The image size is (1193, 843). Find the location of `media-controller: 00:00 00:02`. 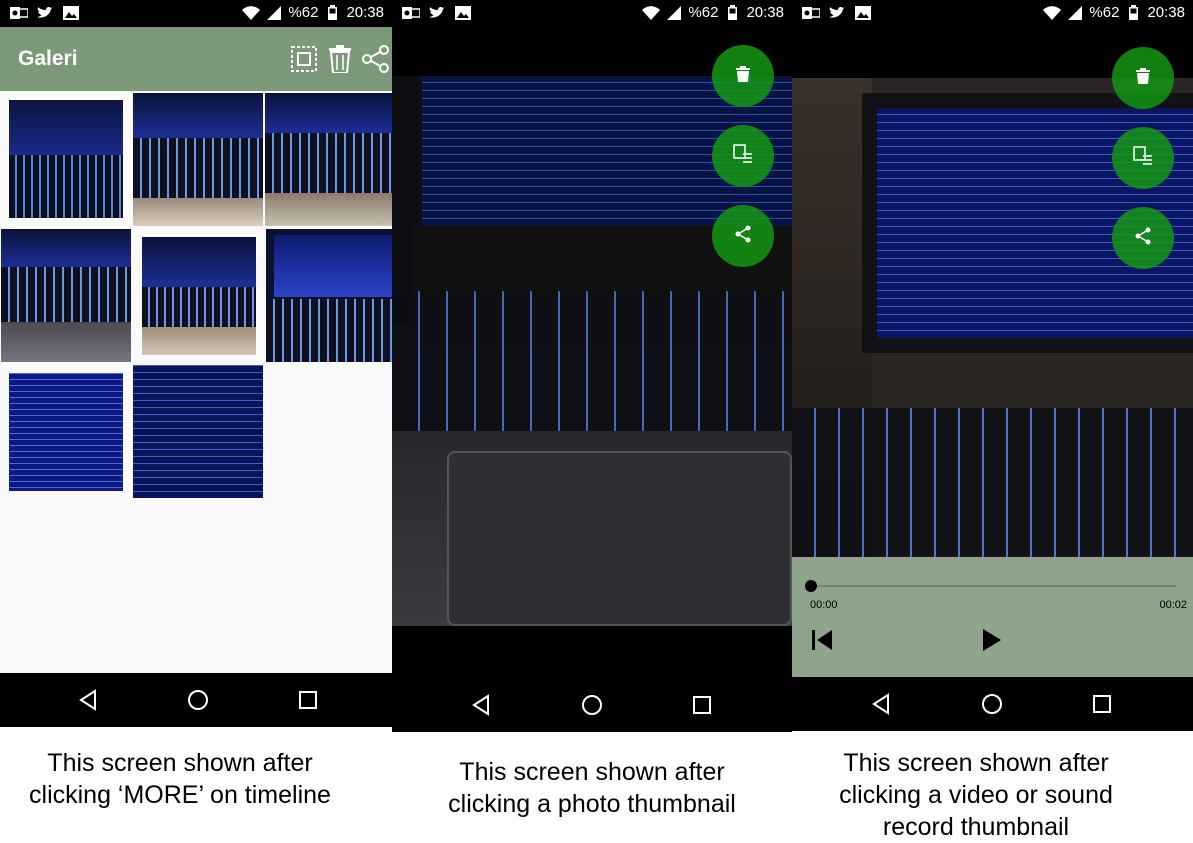

media-controller: 00:00 00:02 is located at coordinates (992, 617).